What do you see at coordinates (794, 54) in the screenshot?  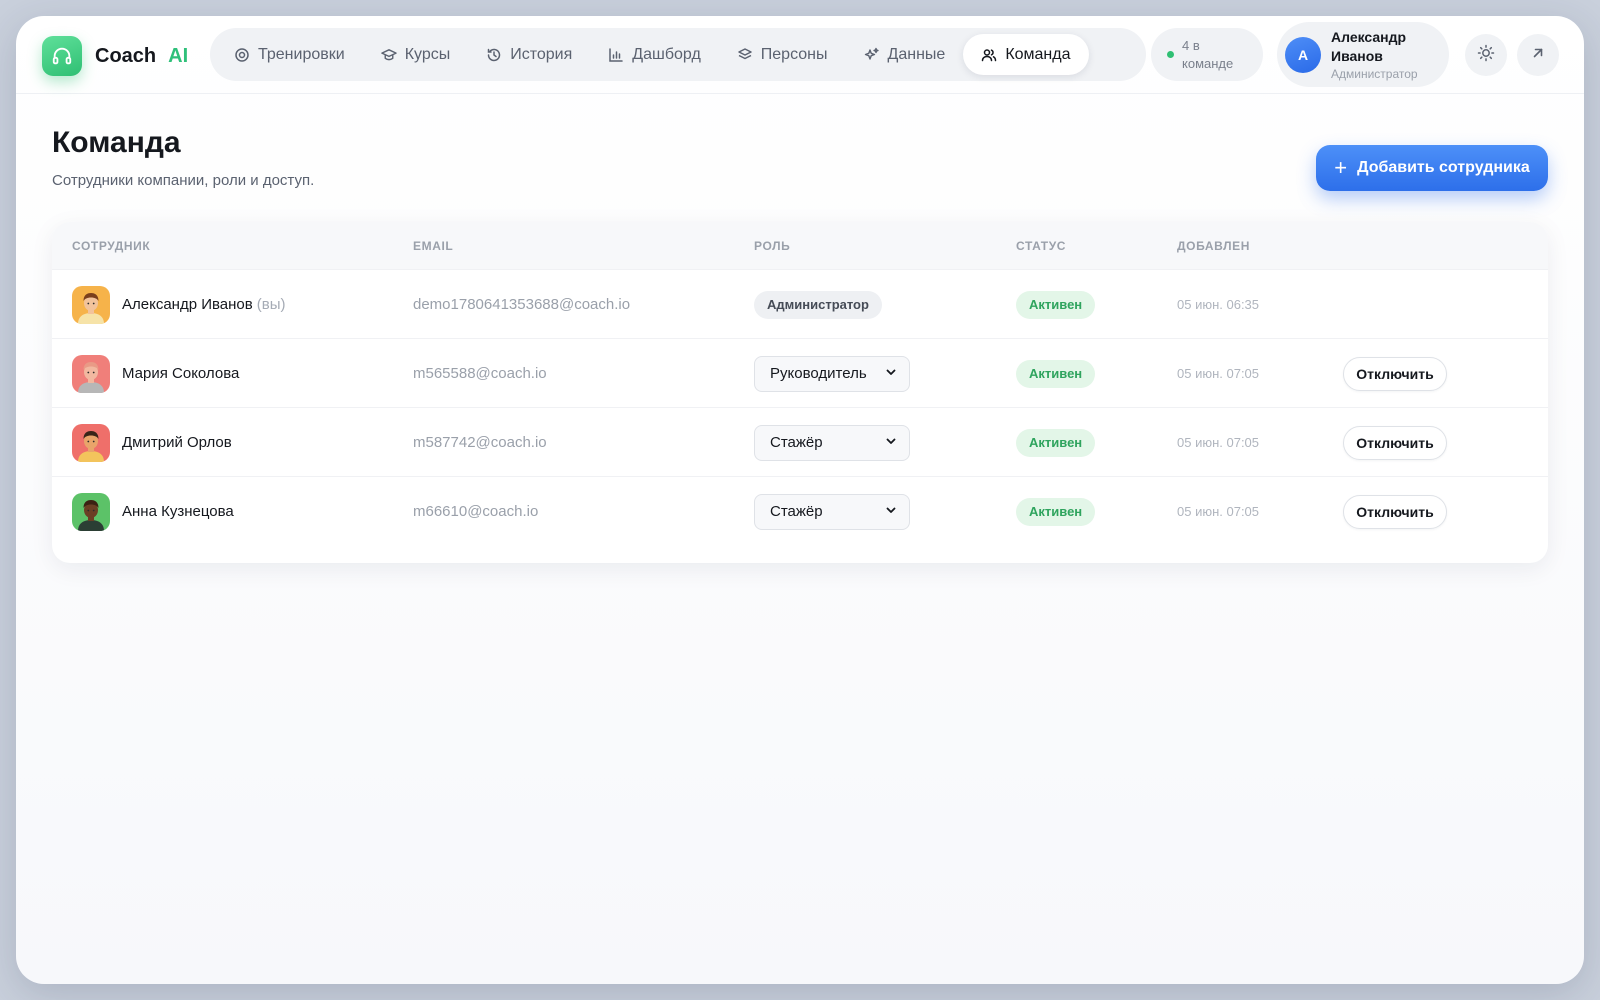 I see `nav-item-label: Персоны` at bounding box center [794, 54].